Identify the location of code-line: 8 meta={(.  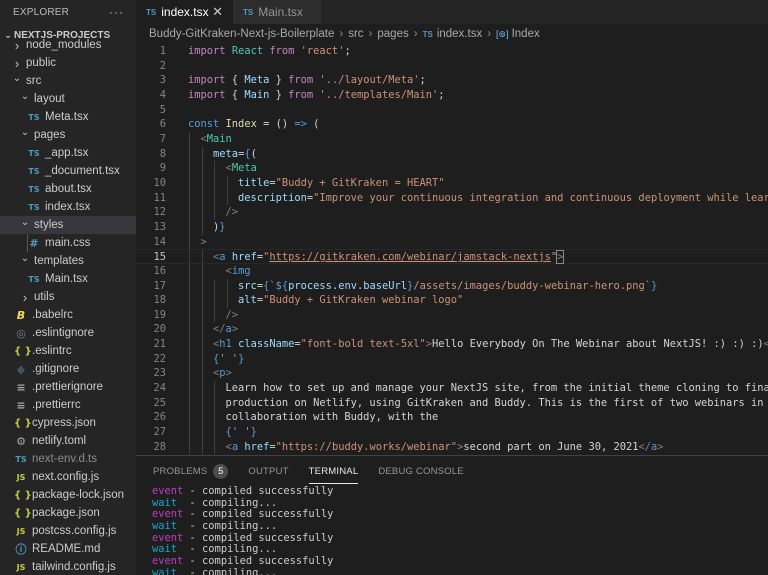
(452, 154).